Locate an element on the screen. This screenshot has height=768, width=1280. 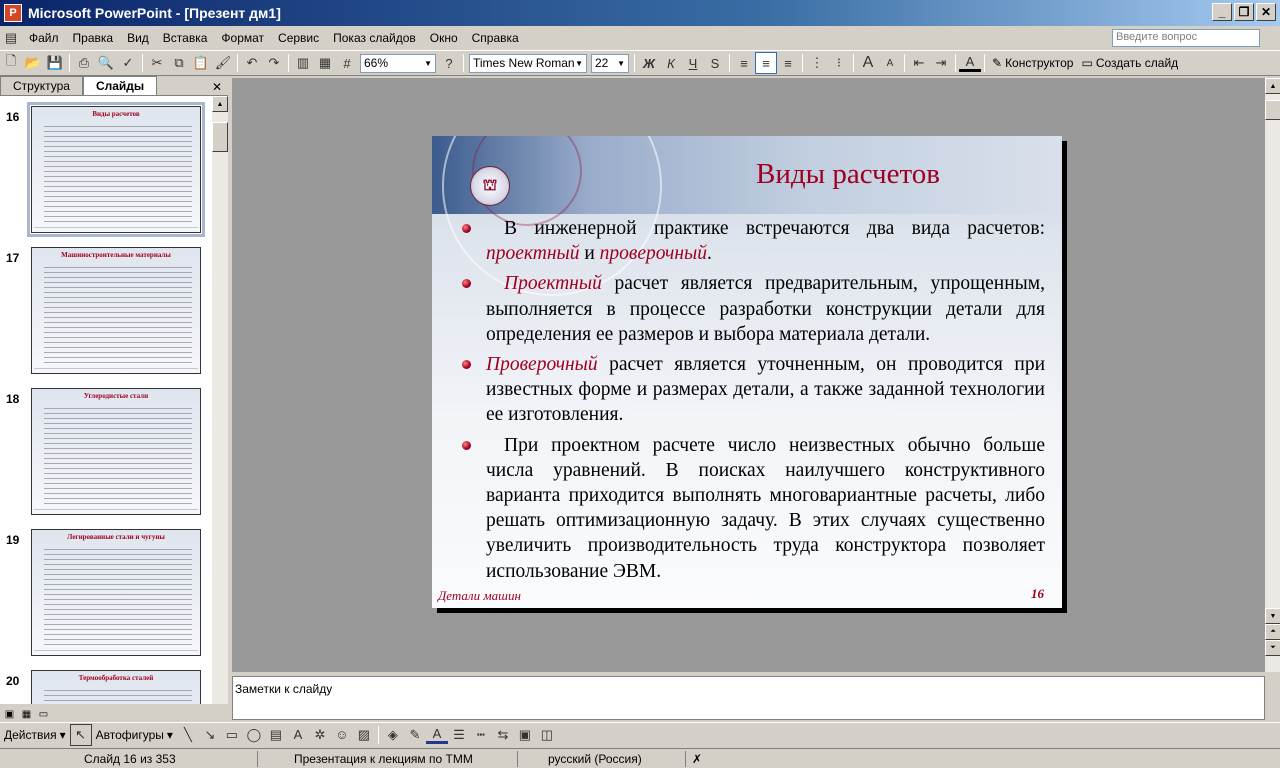
cut-icon: ✂ is located at coordinates (157, 63).